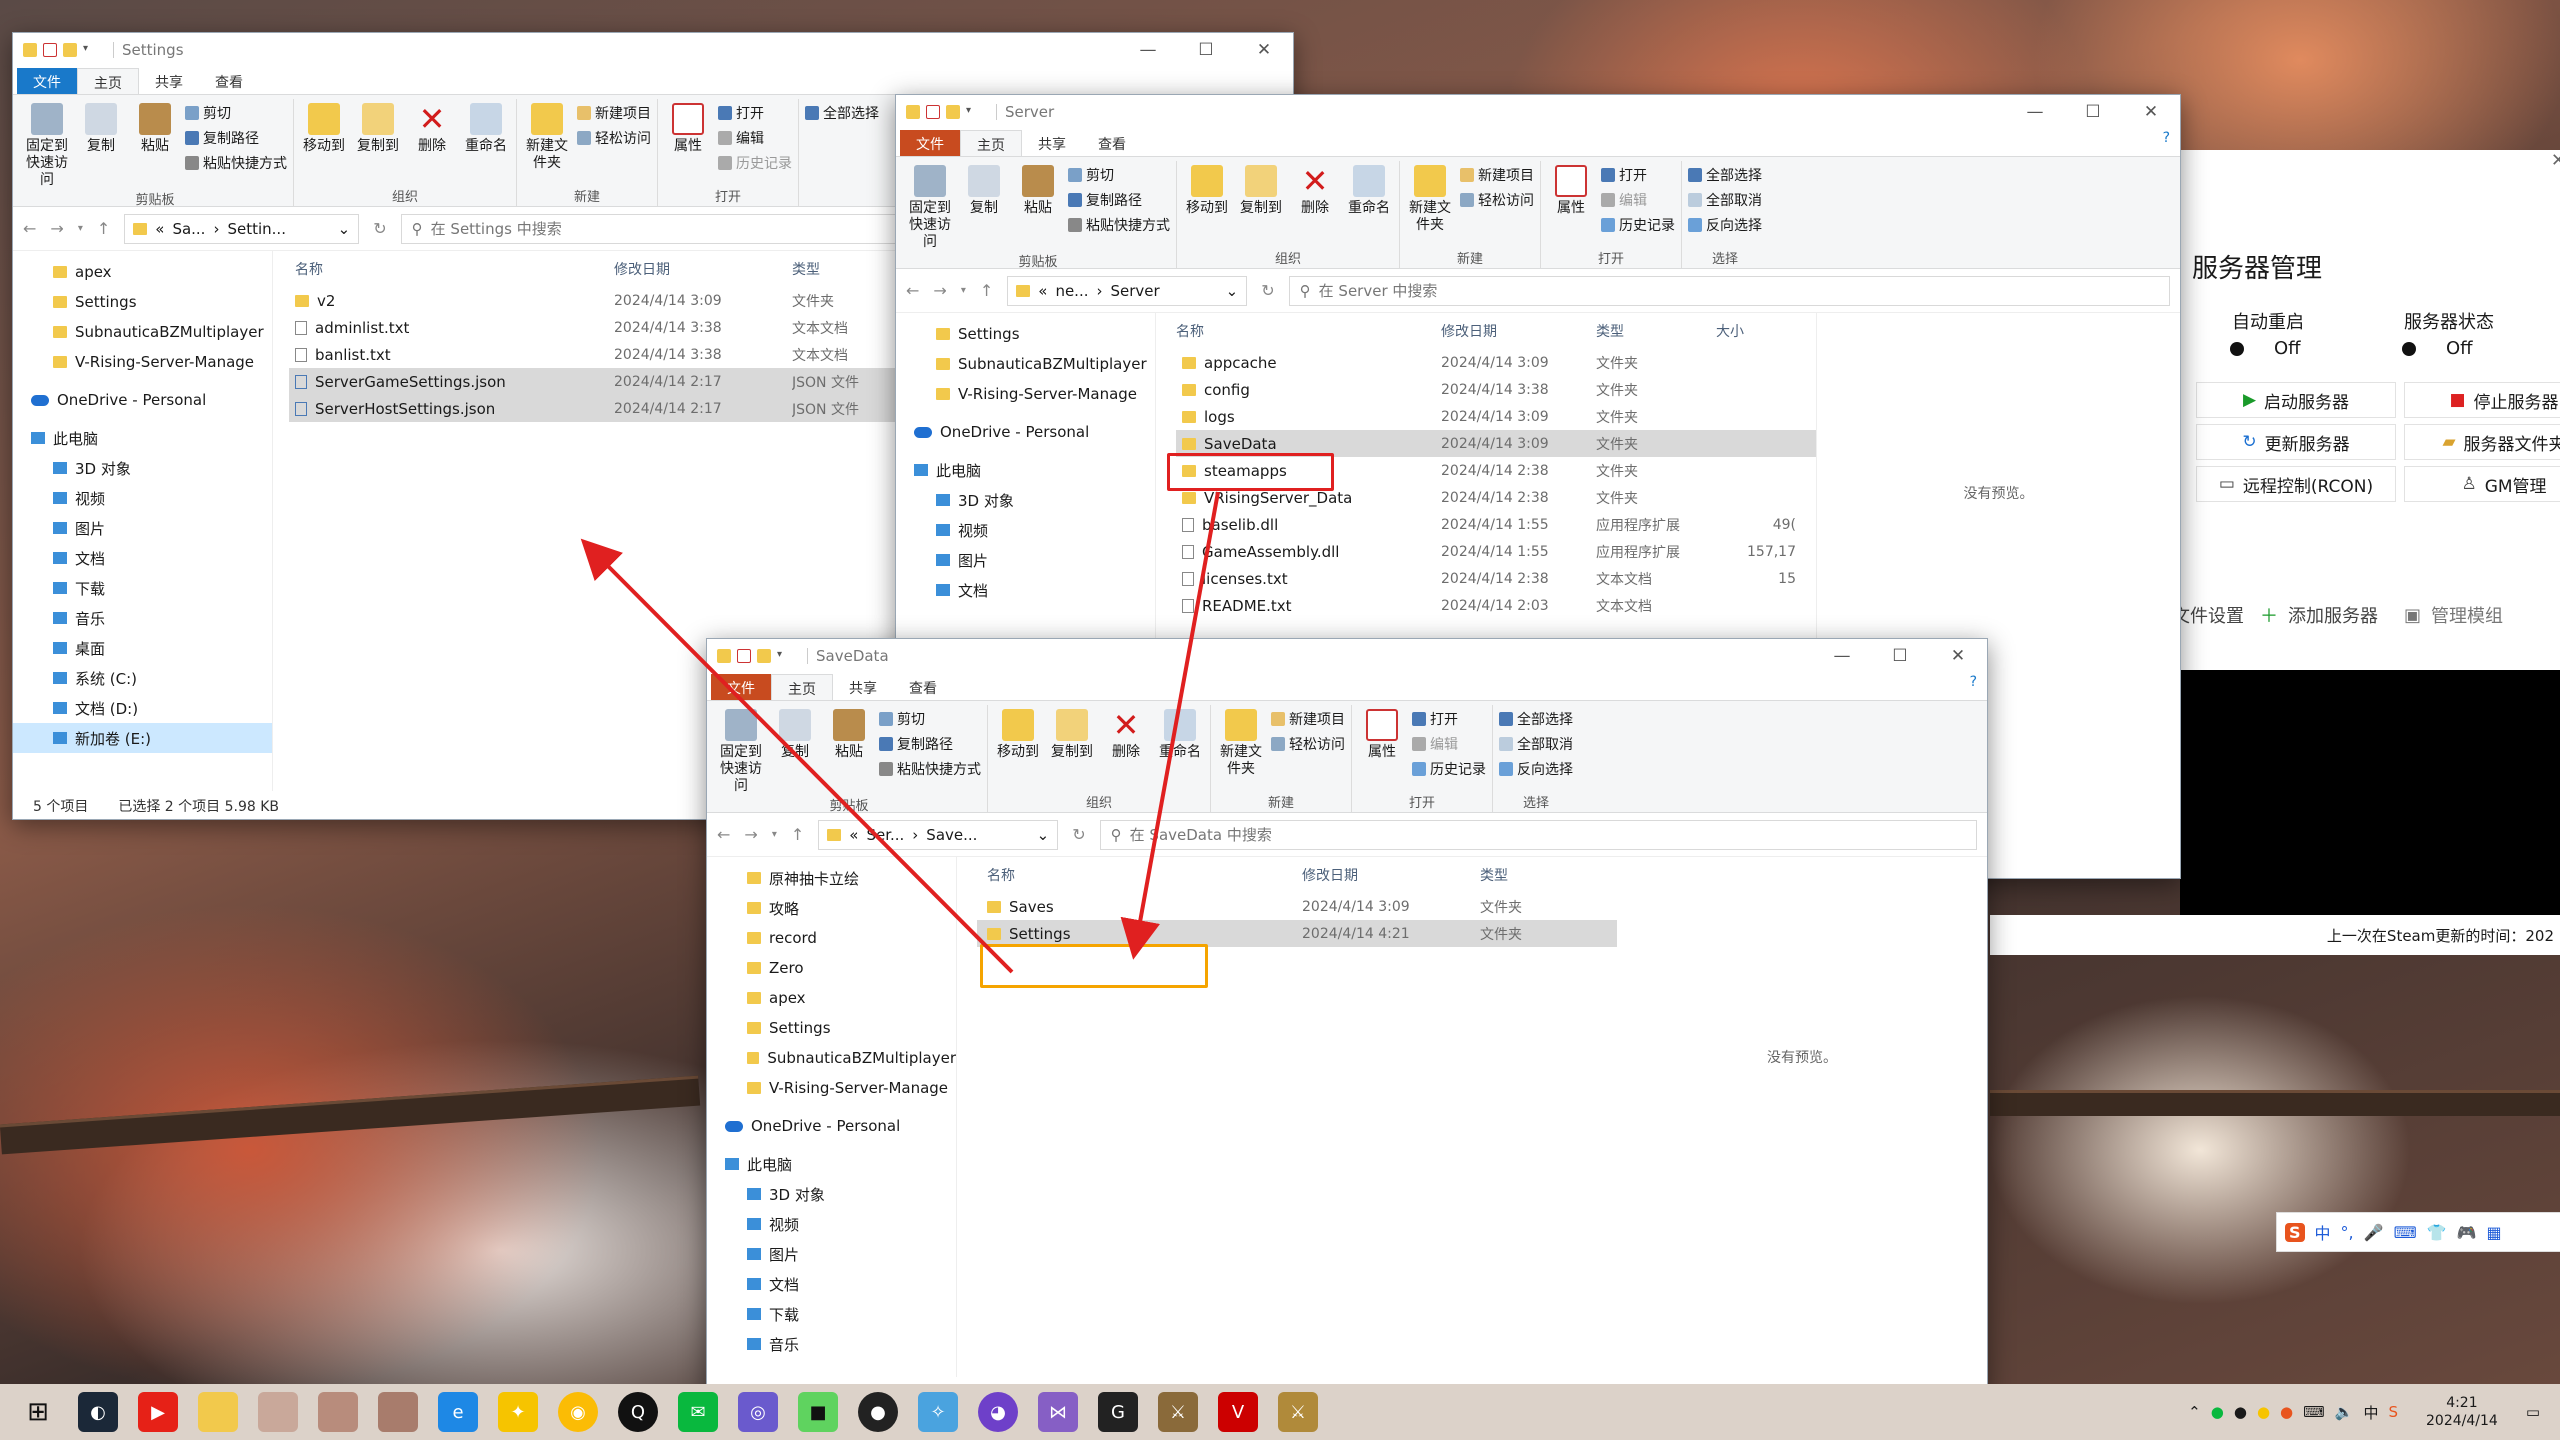 This screenshot has height=1440, width=2560. I want to click on file-explorer-icon, so click(218, 1412).